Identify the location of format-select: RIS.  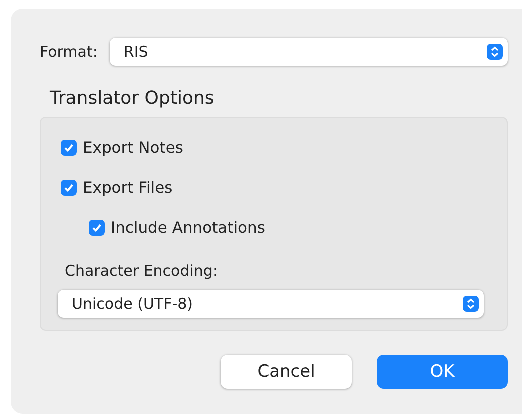
(309, 52).